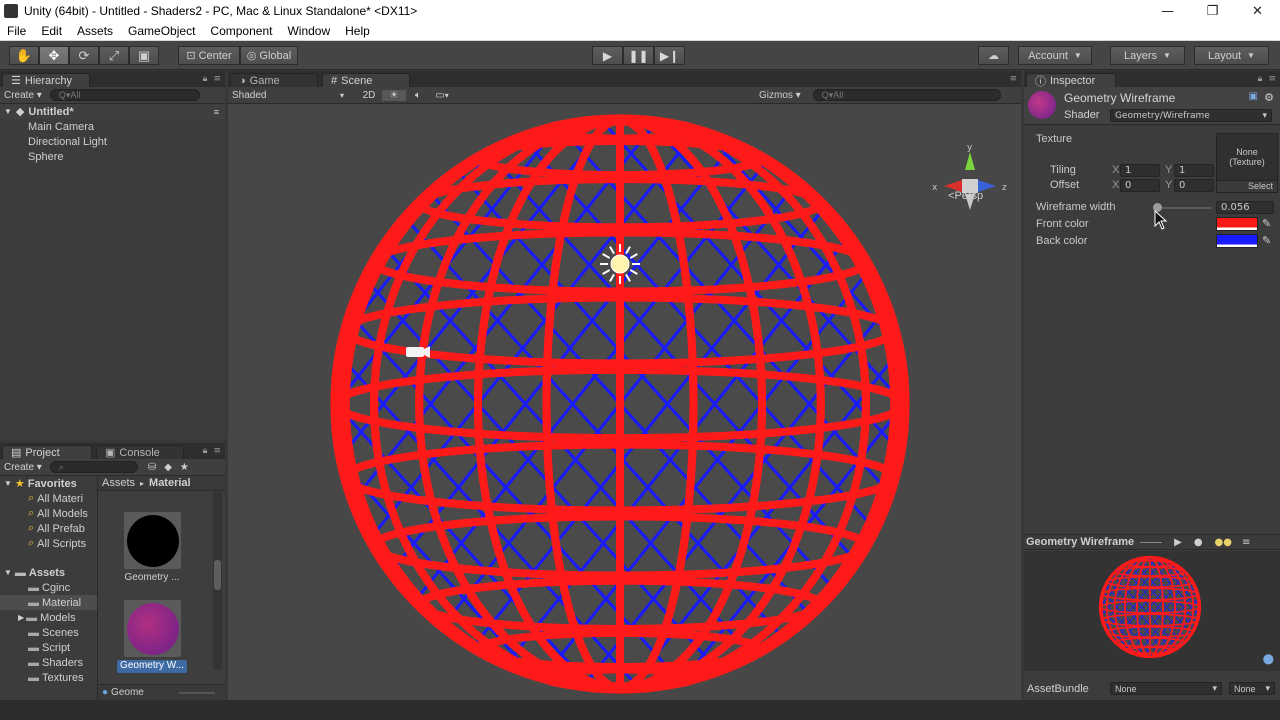 This screenshot has width=1280, height=720. Describe the element at coordinates (17, 31) in the screenshot. I see `menu-file: File` at that location.